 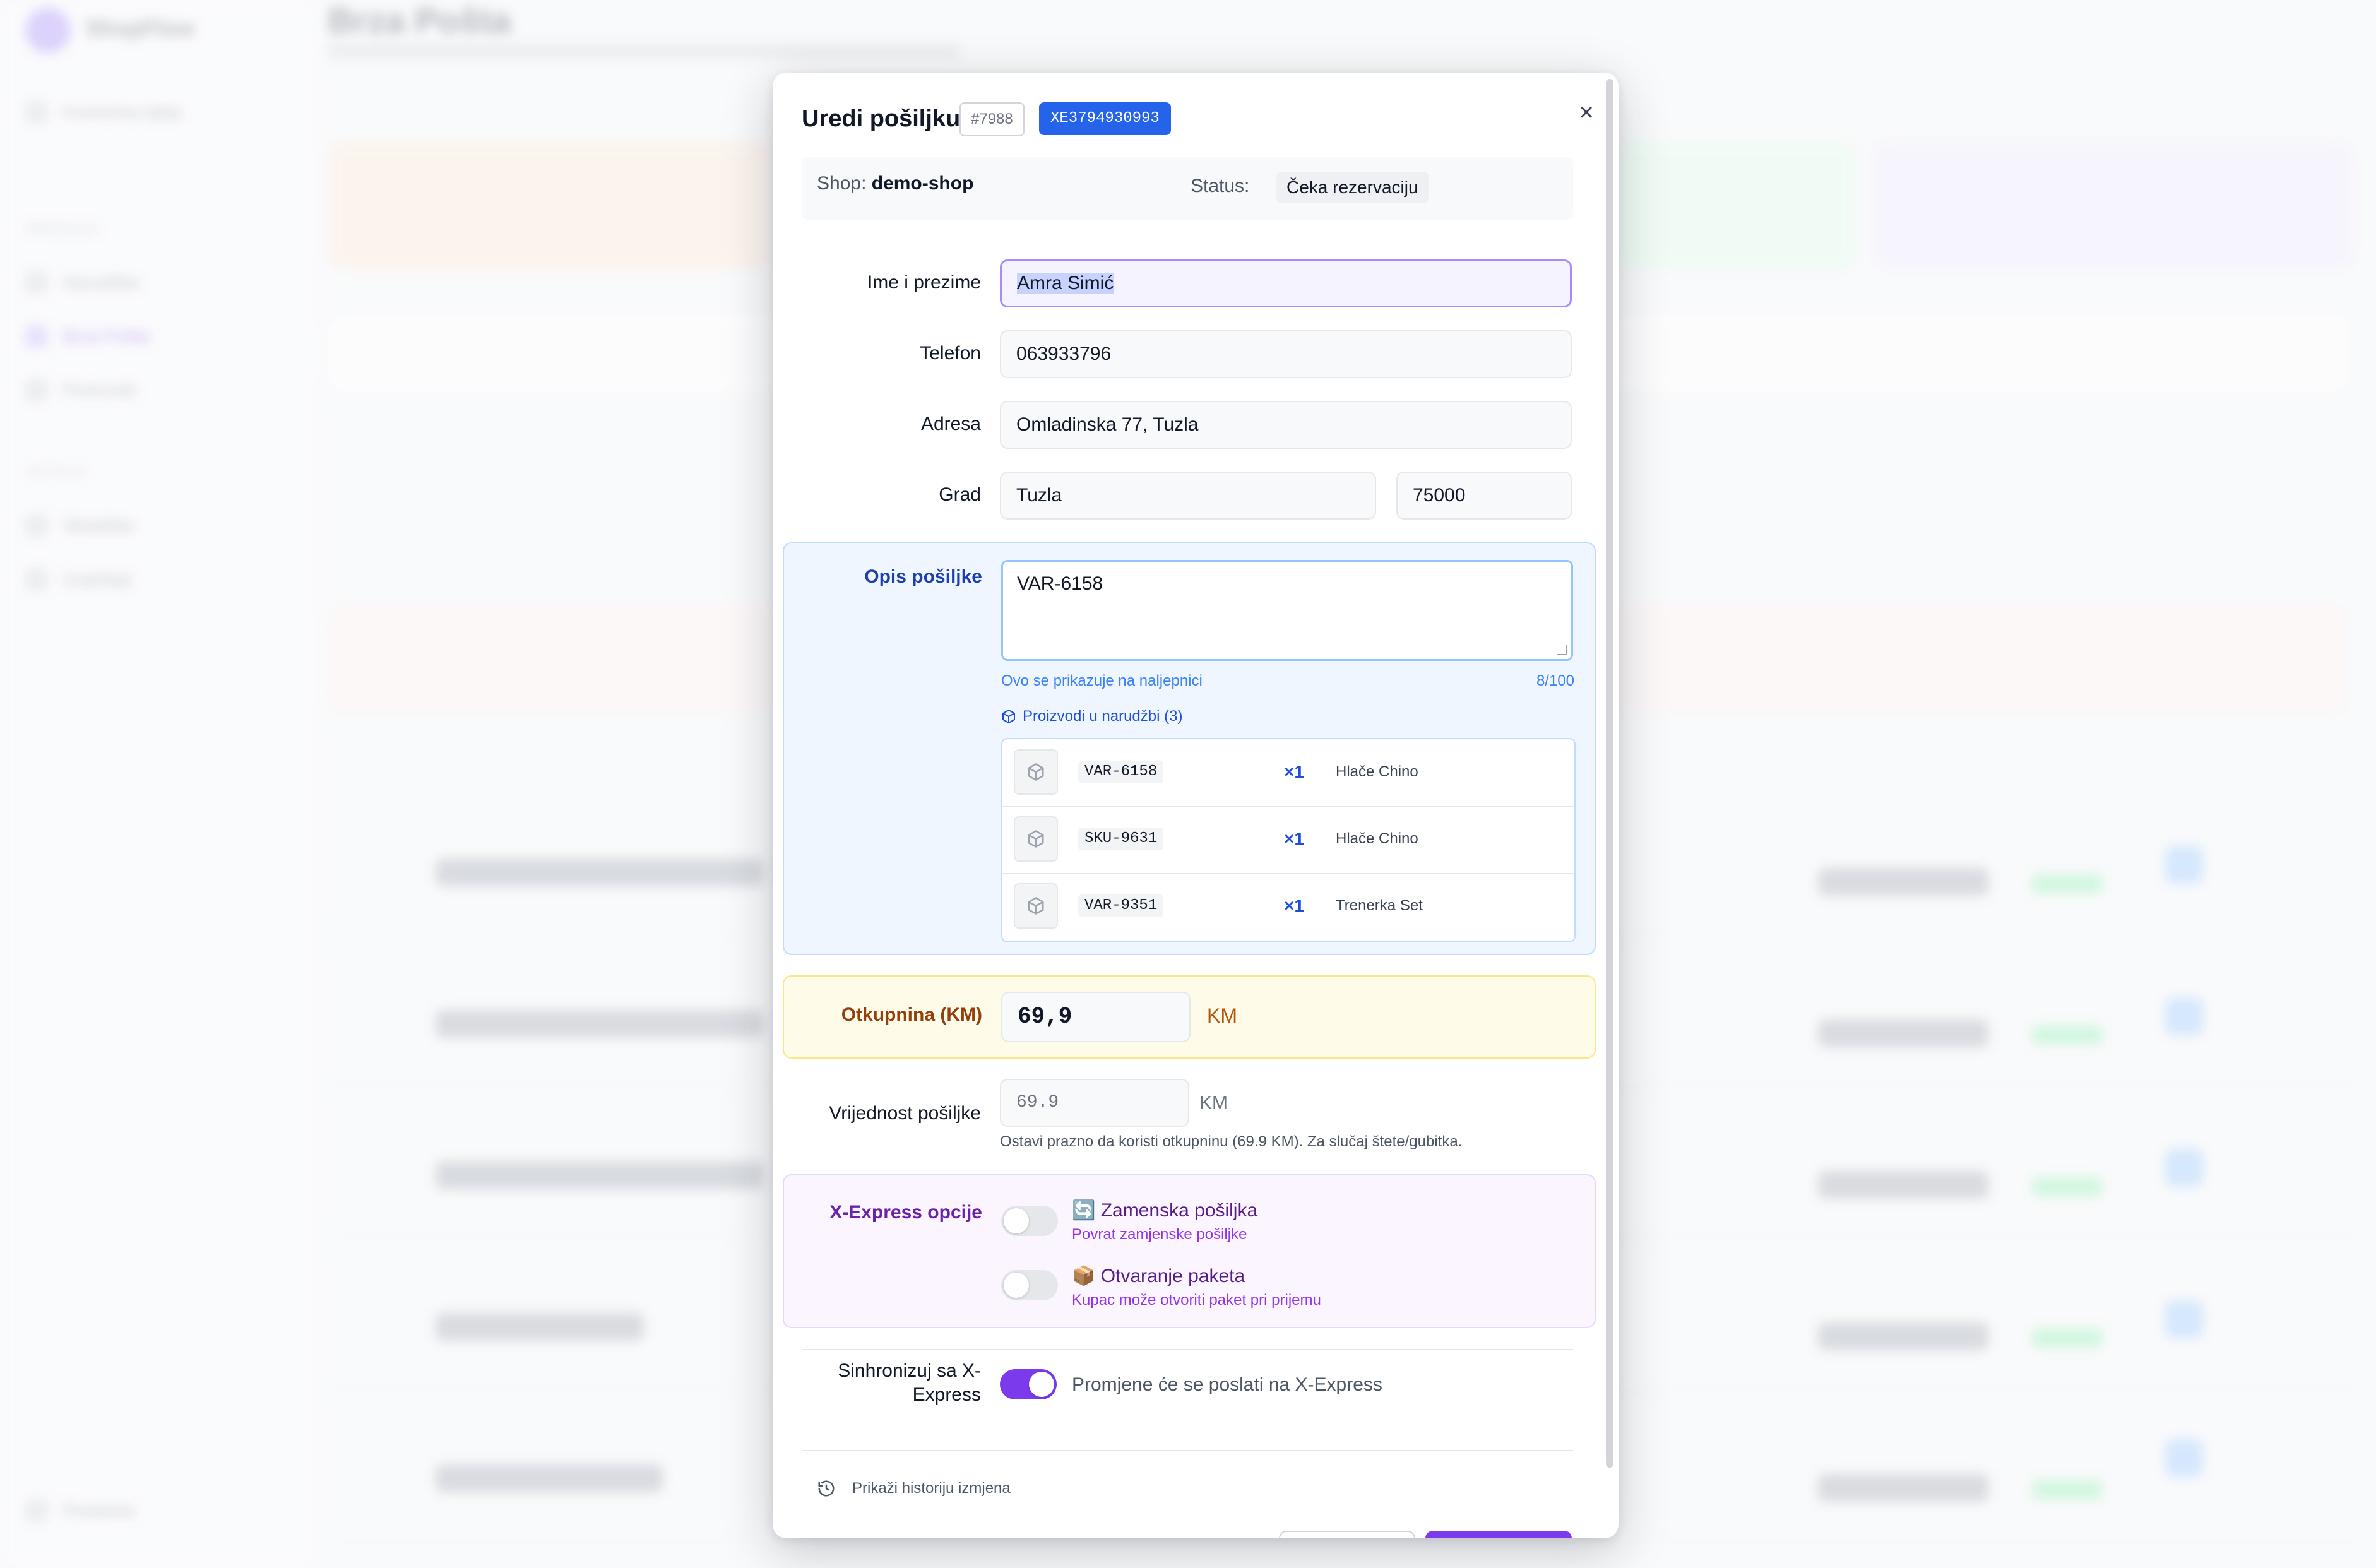 What do you see at coordinates (1286, 283) in the screenshot?
I see `name-field: Amra Simić` at bounding box center [1286, 283].